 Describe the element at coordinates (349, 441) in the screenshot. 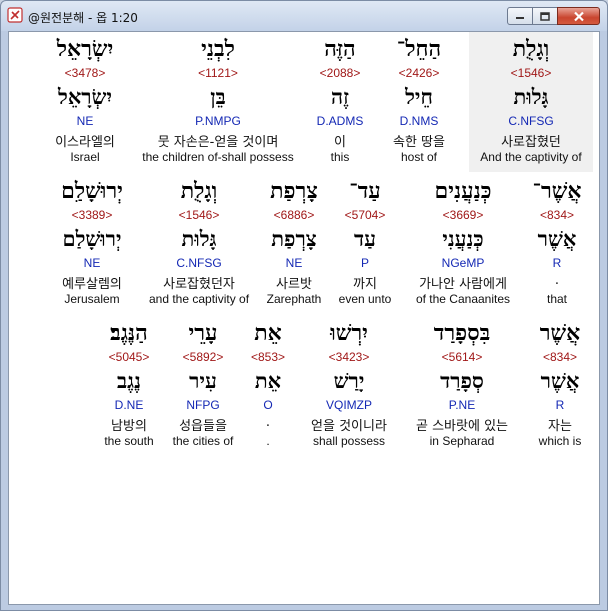

I see `english-gloss: shall possess` at that location.